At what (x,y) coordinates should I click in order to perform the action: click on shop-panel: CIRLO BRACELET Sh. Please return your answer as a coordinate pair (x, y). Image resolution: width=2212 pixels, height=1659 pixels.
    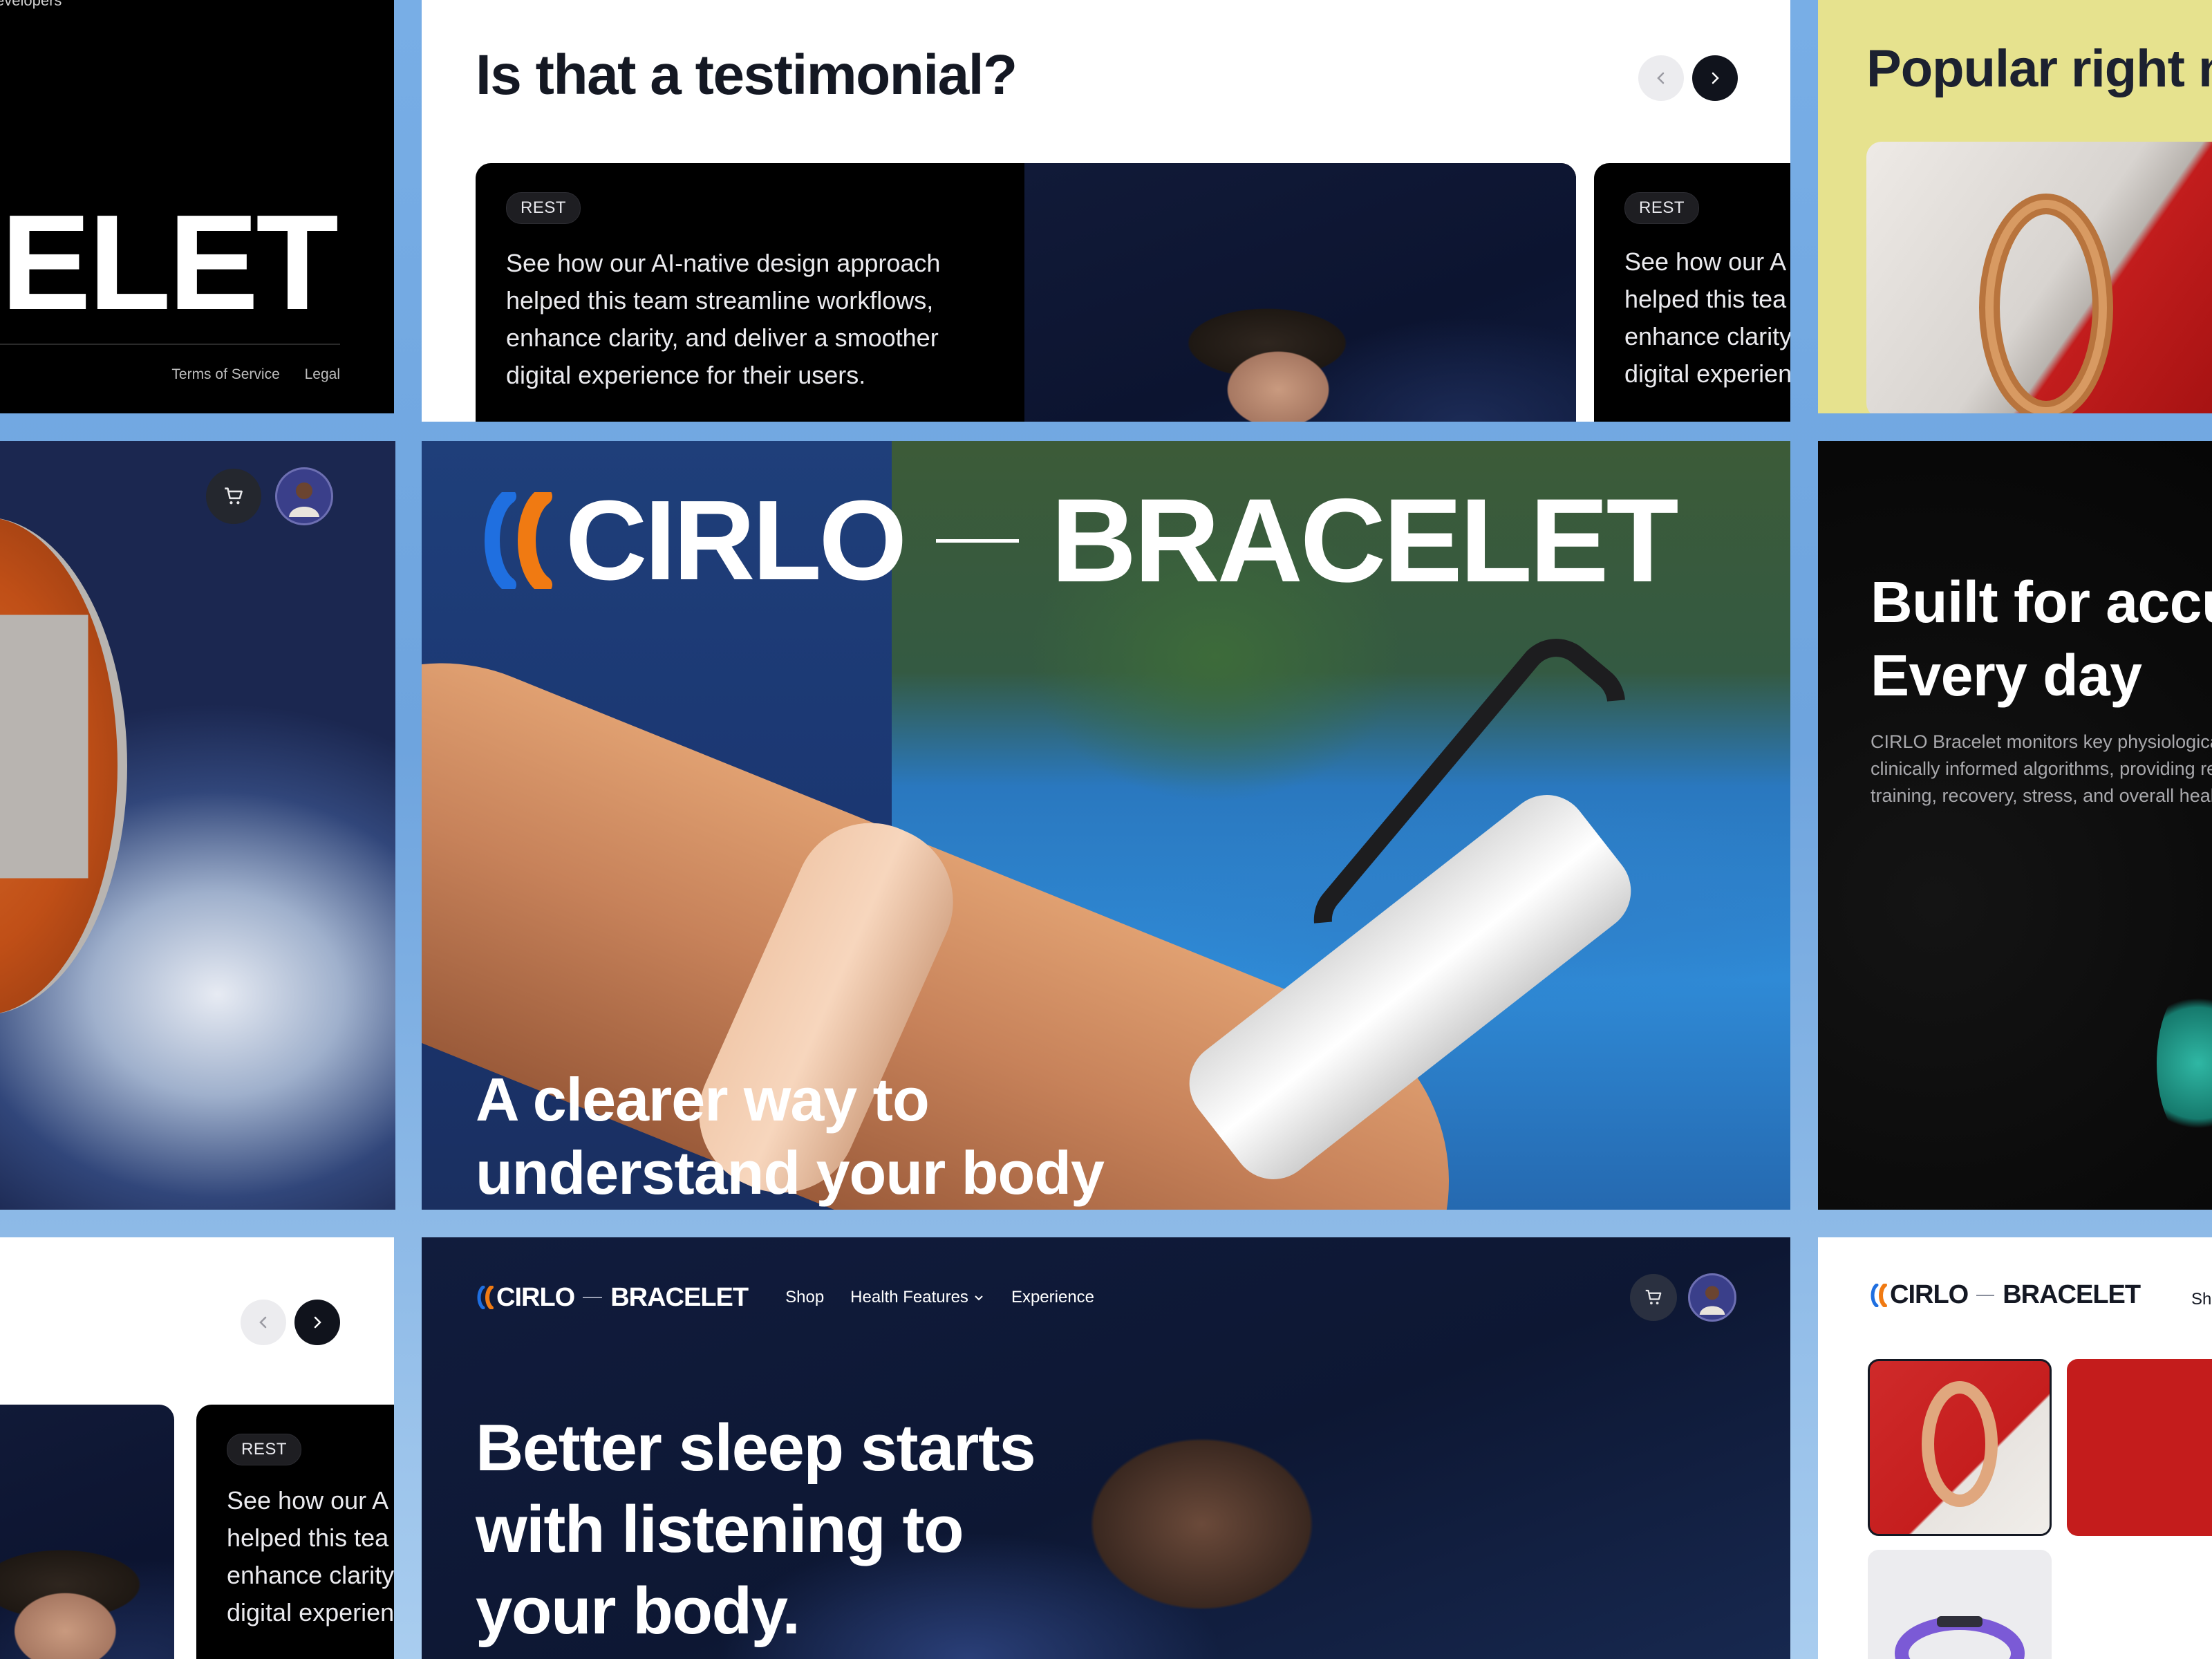
    Looking at the image, I should click on (2015, 1448).